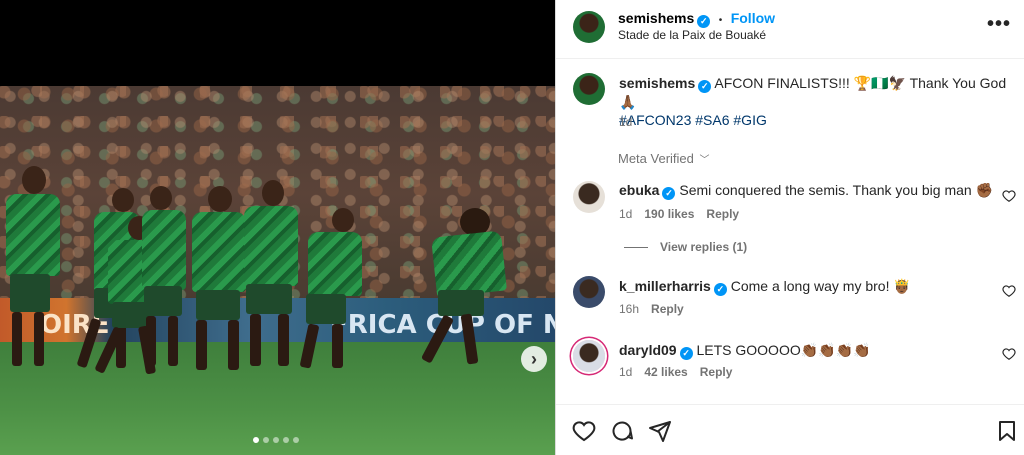 Image resolution: width=1024 pixels, height=455 pixels. Describe the element at coordinates (636, 248) in the screenshot. I see `replies-line` at that location.